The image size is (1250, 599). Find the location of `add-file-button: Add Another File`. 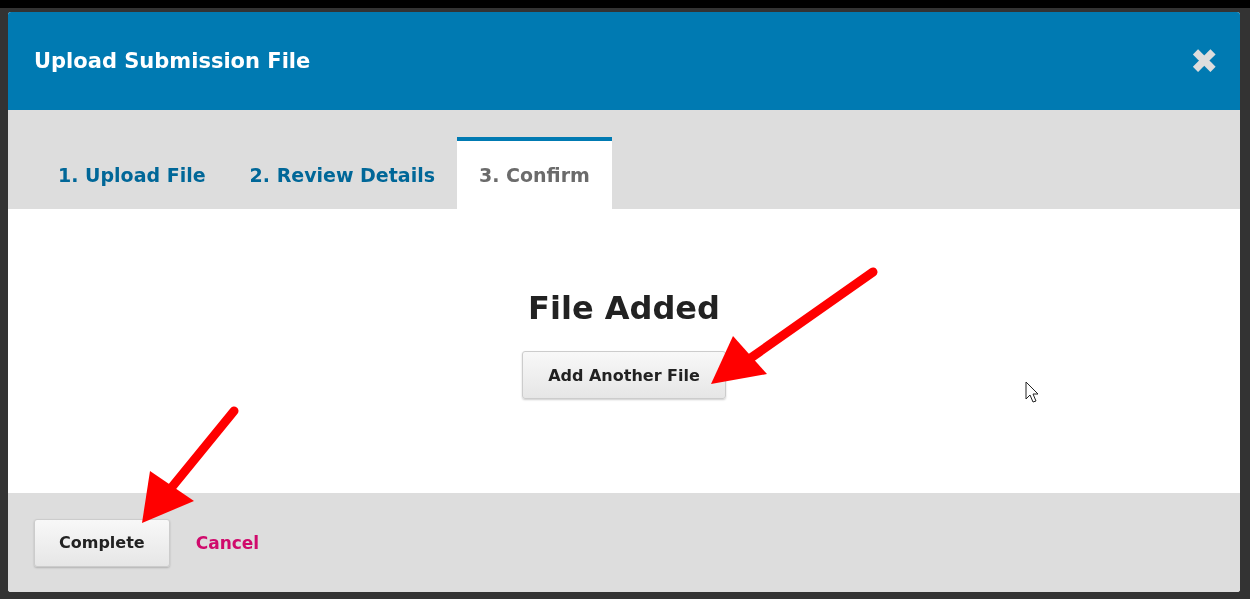

add-file-button: Add Another File is located at coordinates (624, 375).